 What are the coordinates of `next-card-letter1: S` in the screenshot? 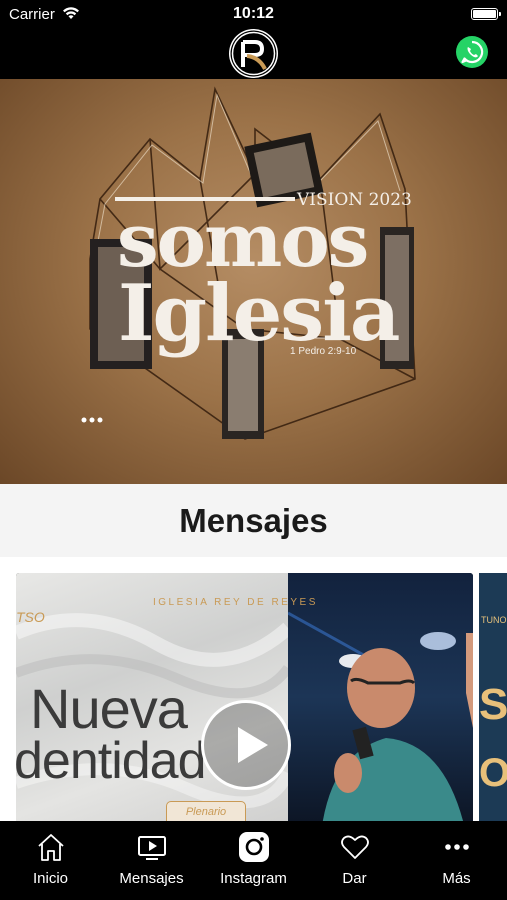 It's located at (493, 704).